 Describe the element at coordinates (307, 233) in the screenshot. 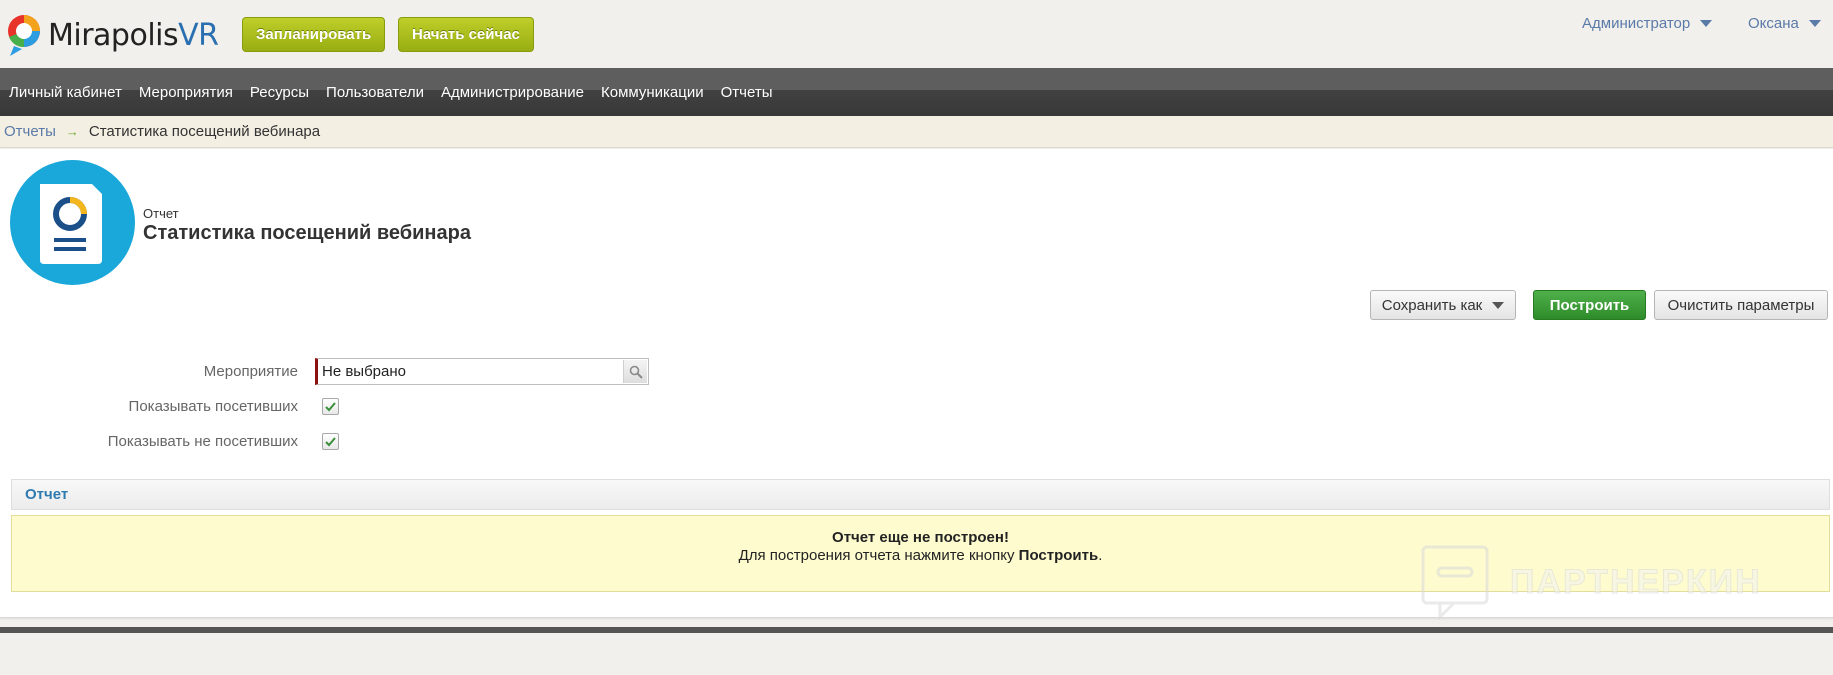

I see `page-title: Статистика посещений вебинара` at that location.